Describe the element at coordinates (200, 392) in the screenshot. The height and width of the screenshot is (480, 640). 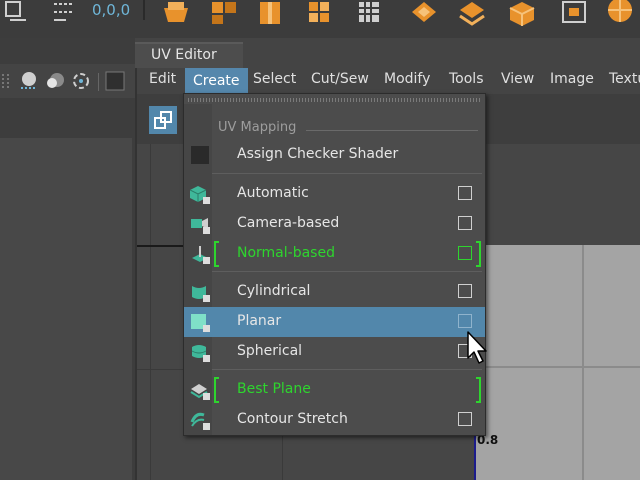
I see `best-plane-icon` at that location.